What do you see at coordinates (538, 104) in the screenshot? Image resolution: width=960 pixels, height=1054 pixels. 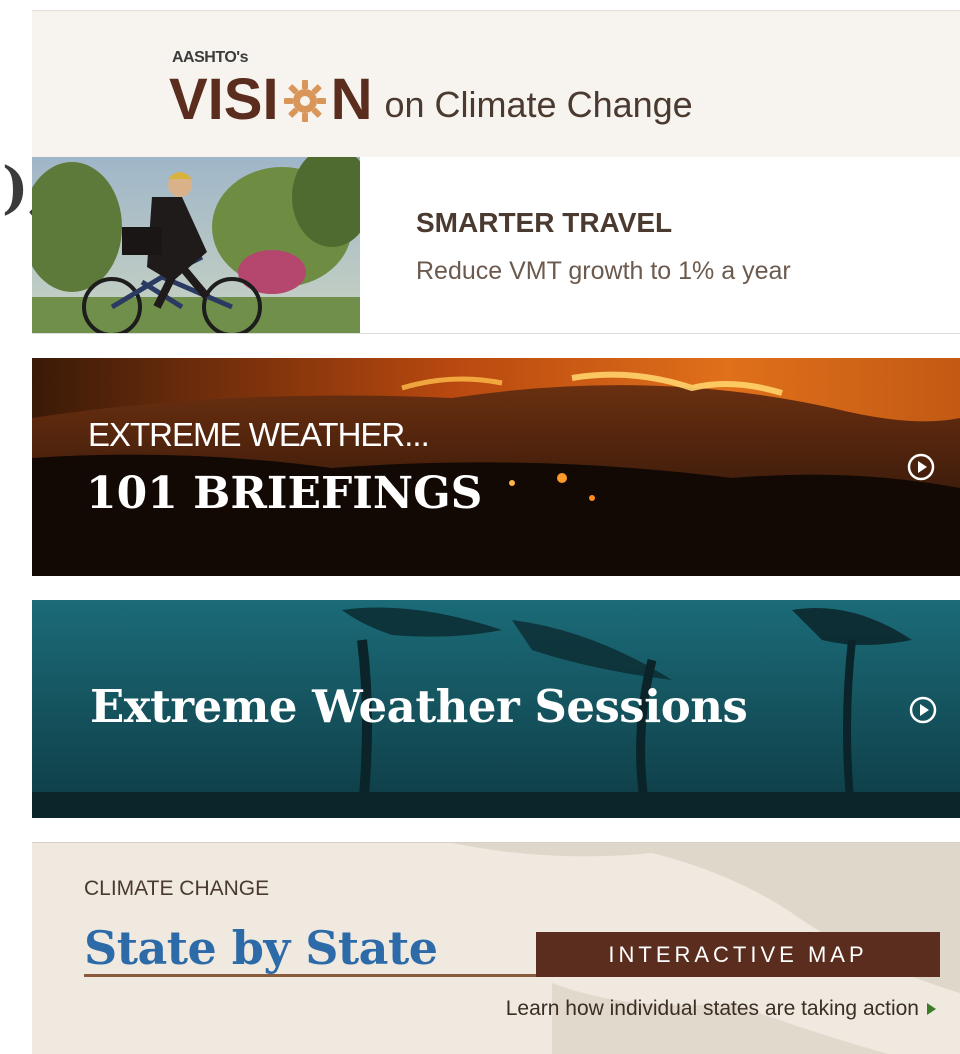 I see `vision-tagline: on Climate Change` at bounding box center [538, 104].